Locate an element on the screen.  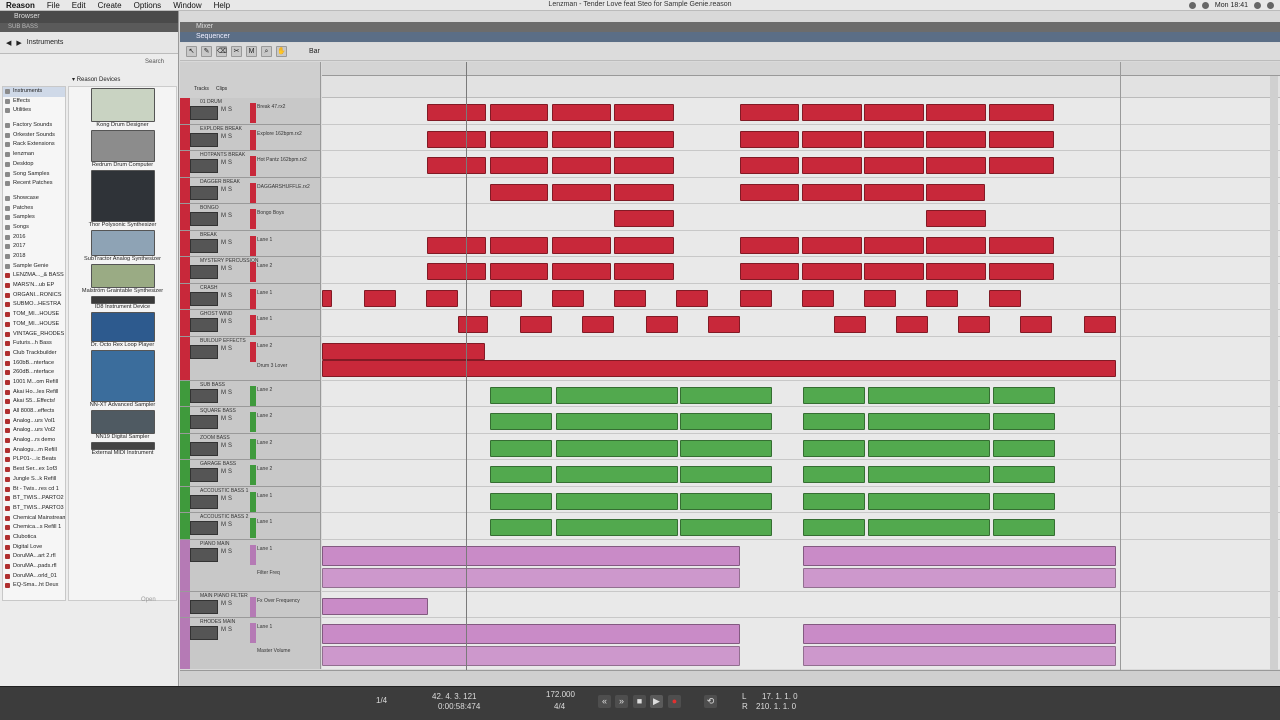
location-item: Rack Extensions is located at coordinates (34, 145).